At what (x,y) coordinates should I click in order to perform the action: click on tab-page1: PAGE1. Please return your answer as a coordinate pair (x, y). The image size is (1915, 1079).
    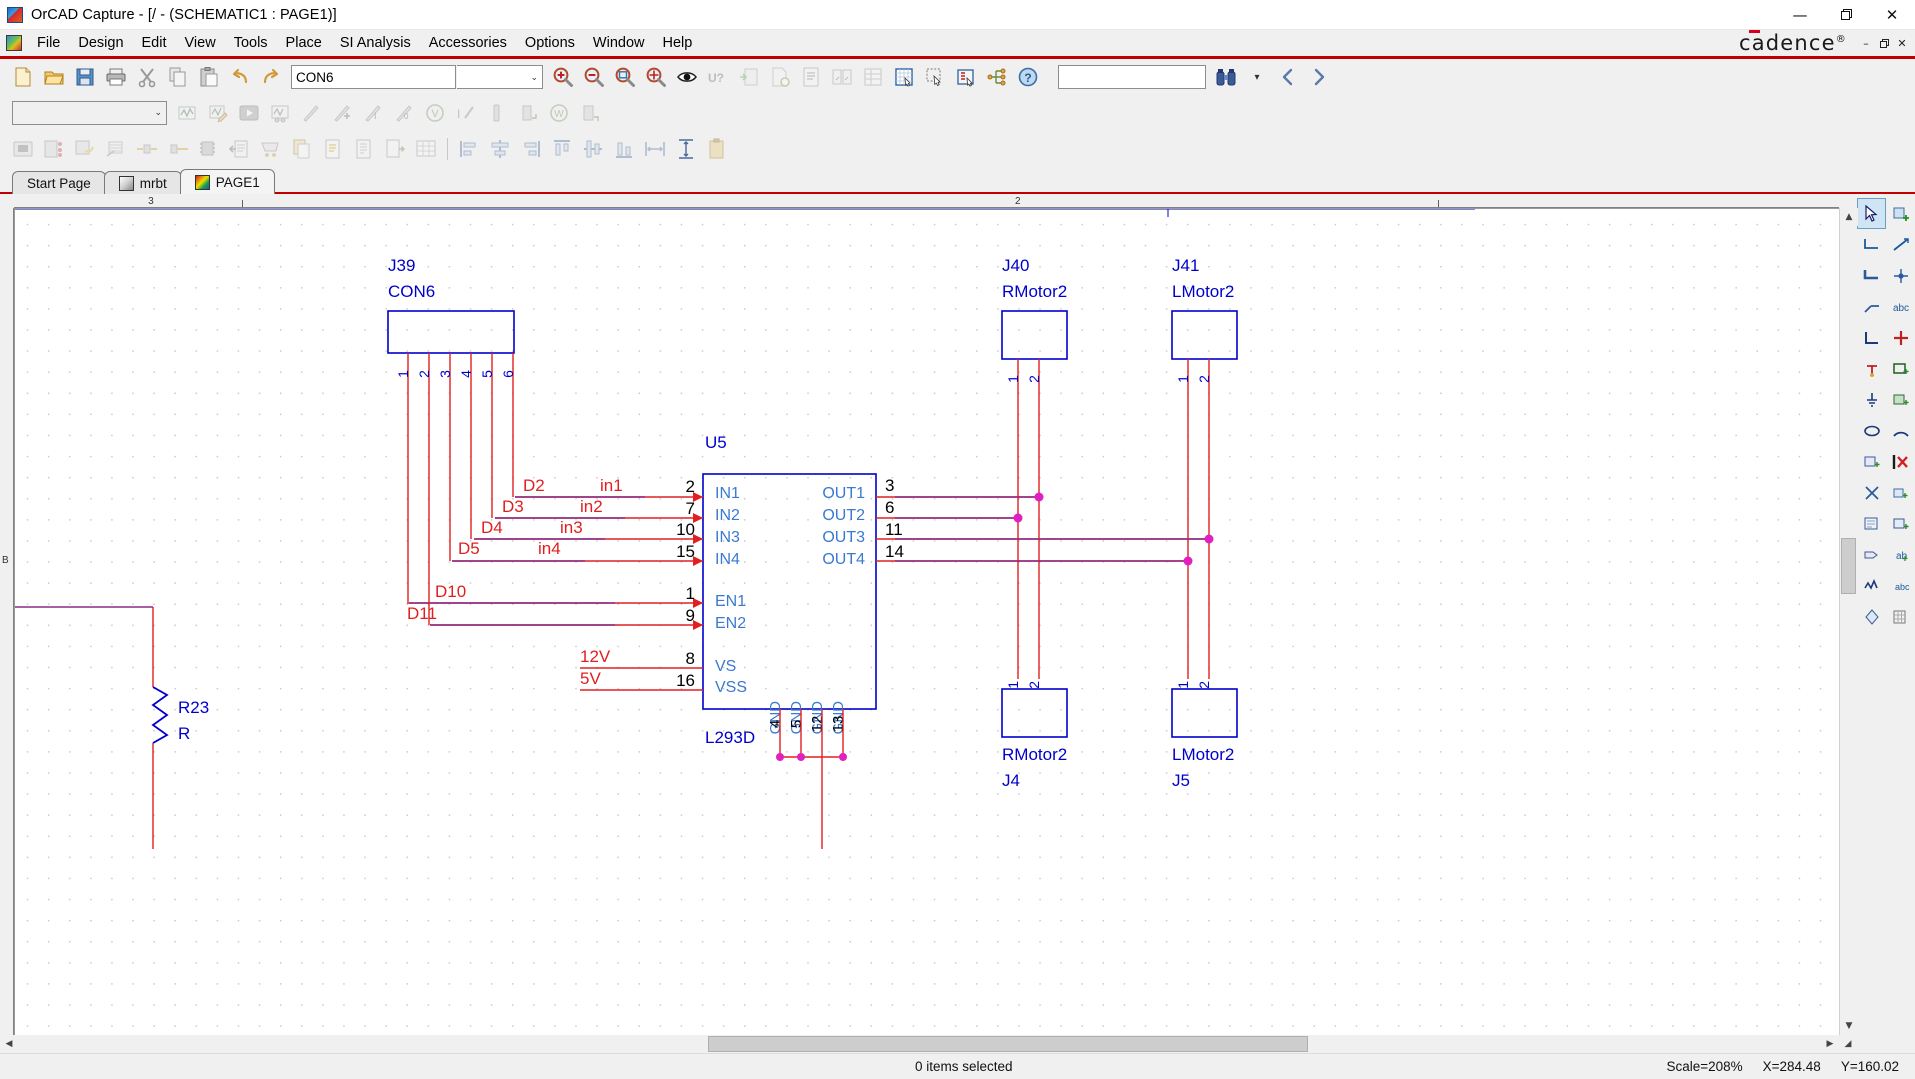
    Looking at the image, I should click on (227, 181).